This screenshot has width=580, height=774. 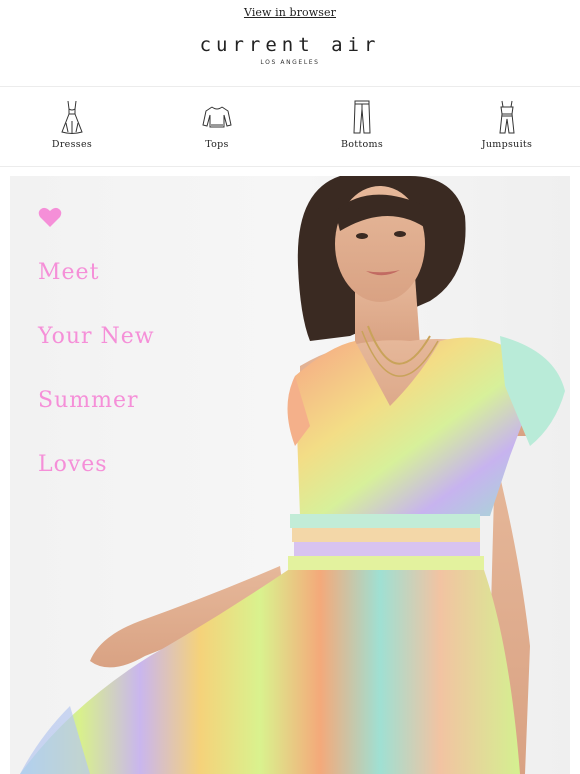 I want to click on category-bottoms: Bottoms, so click(x=362, y=118).